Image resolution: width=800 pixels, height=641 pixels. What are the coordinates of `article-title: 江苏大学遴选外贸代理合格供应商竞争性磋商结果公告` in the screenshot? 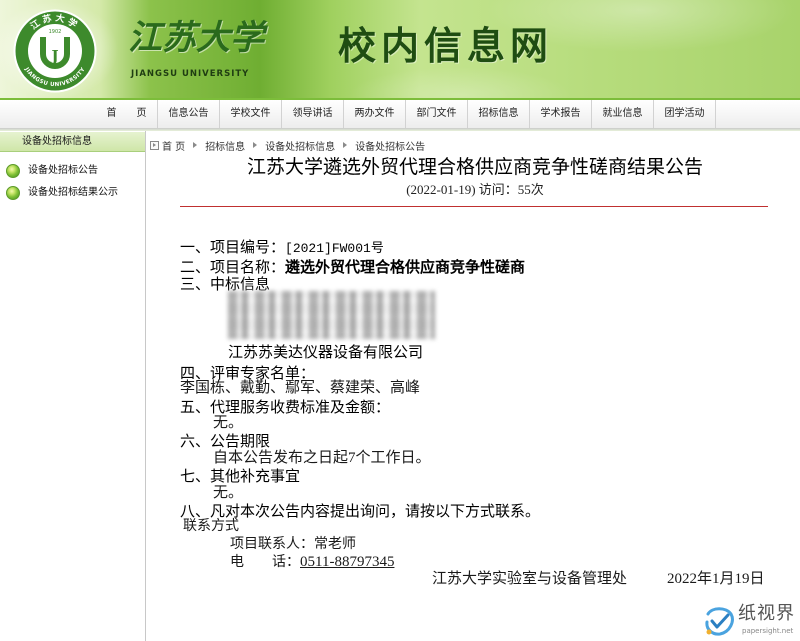 It's located at (474, 167).